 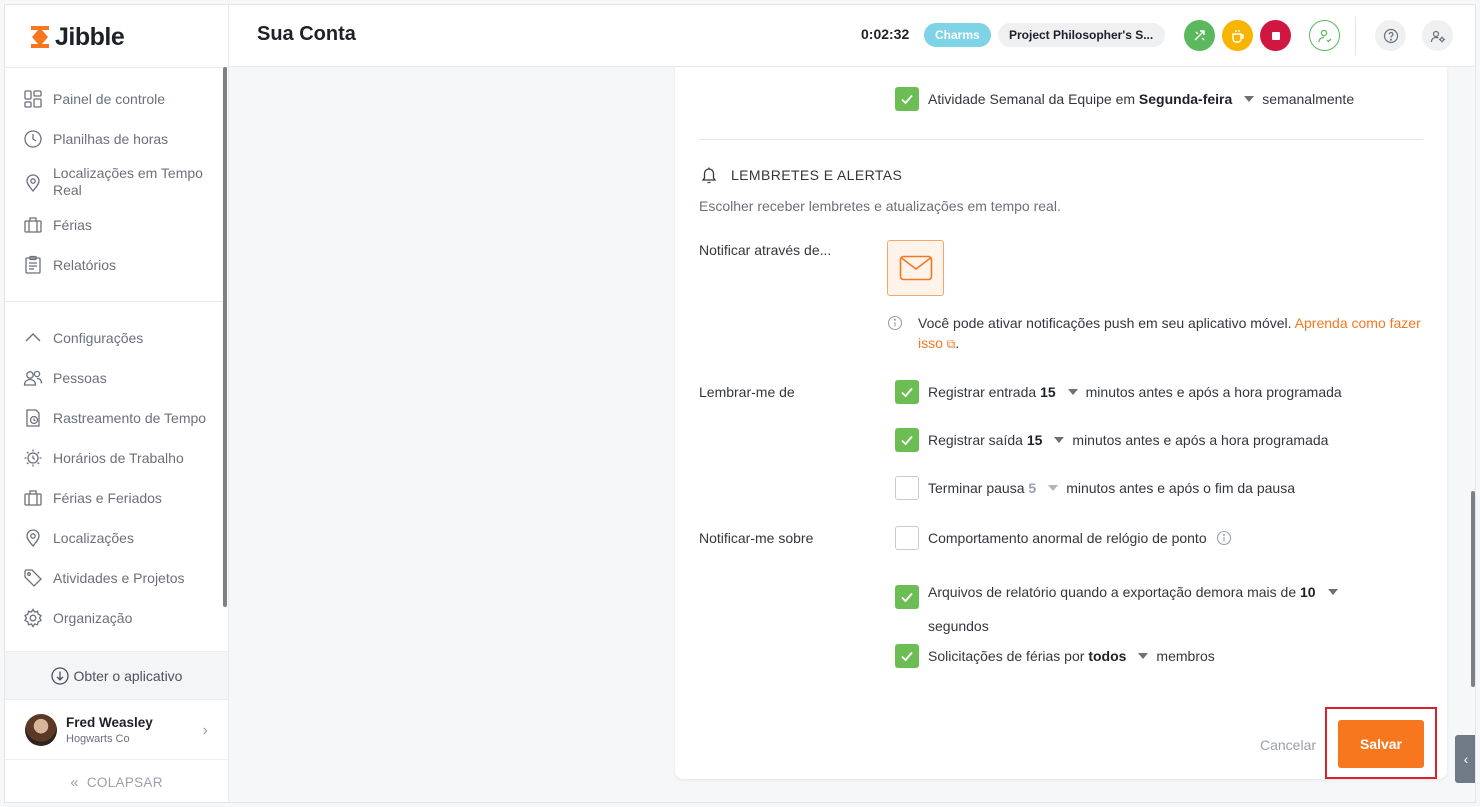 I want to click on download-icon, so click(x=59, y=675).